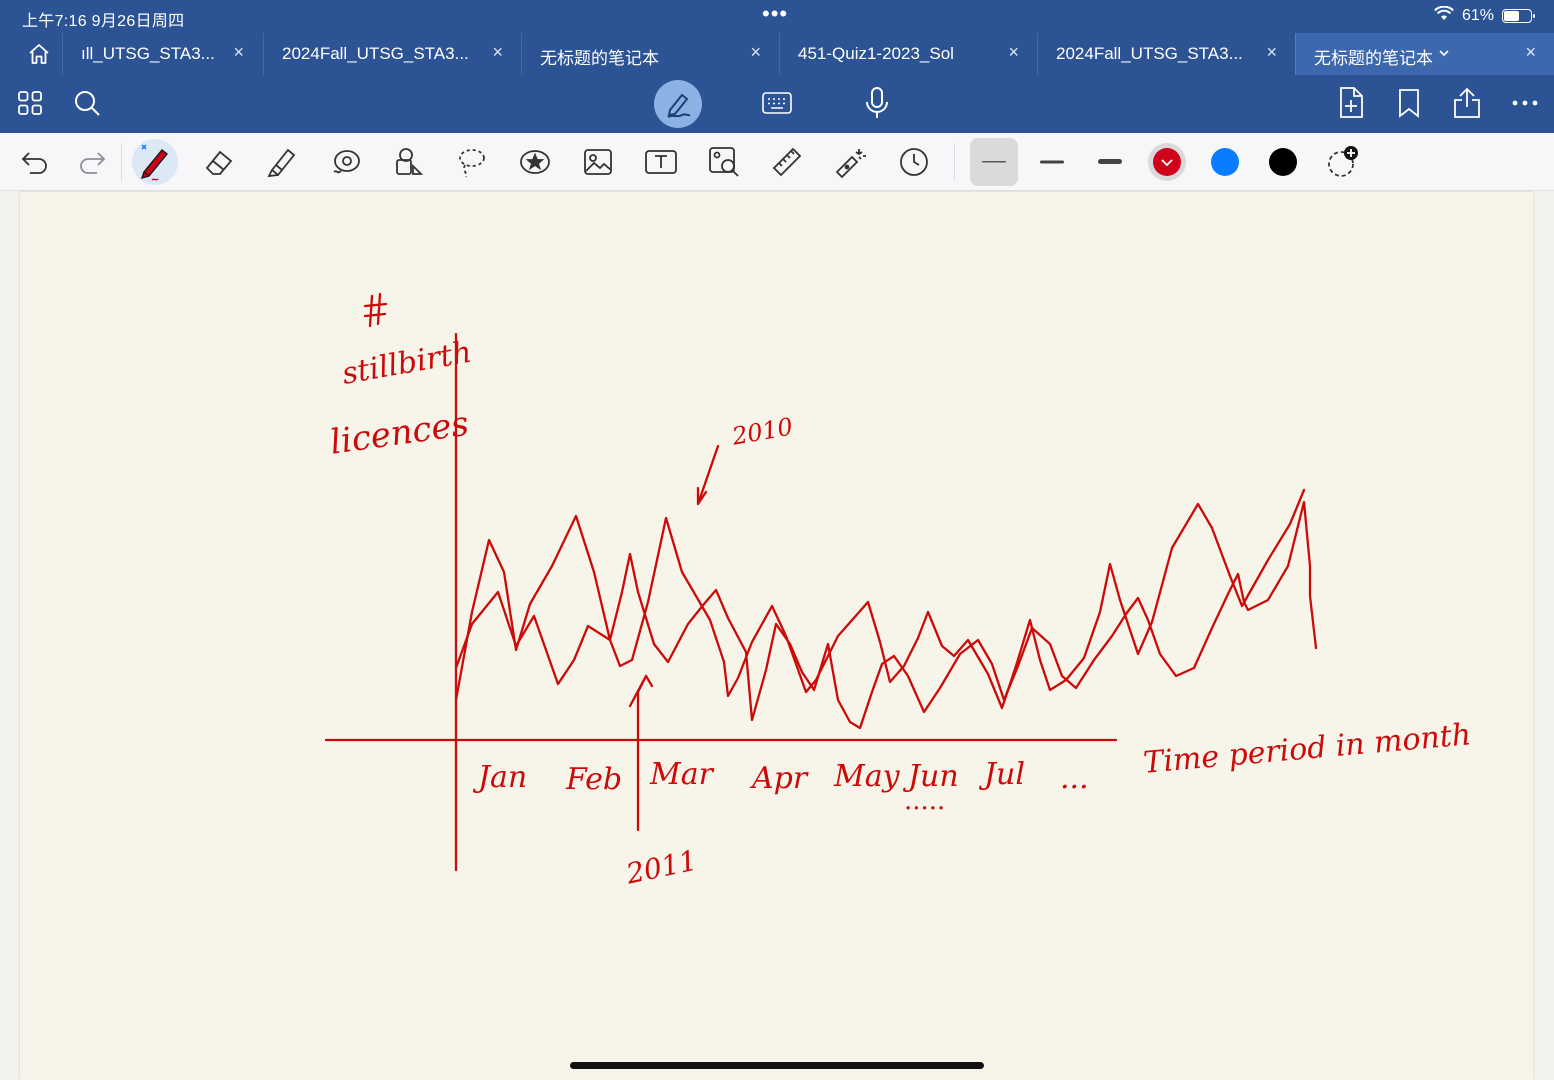 This screenshot has height=1080, width=1554. Describe the element at coordinates (1052, 162) in the screenshot. I see `thickness-medium` at that location.